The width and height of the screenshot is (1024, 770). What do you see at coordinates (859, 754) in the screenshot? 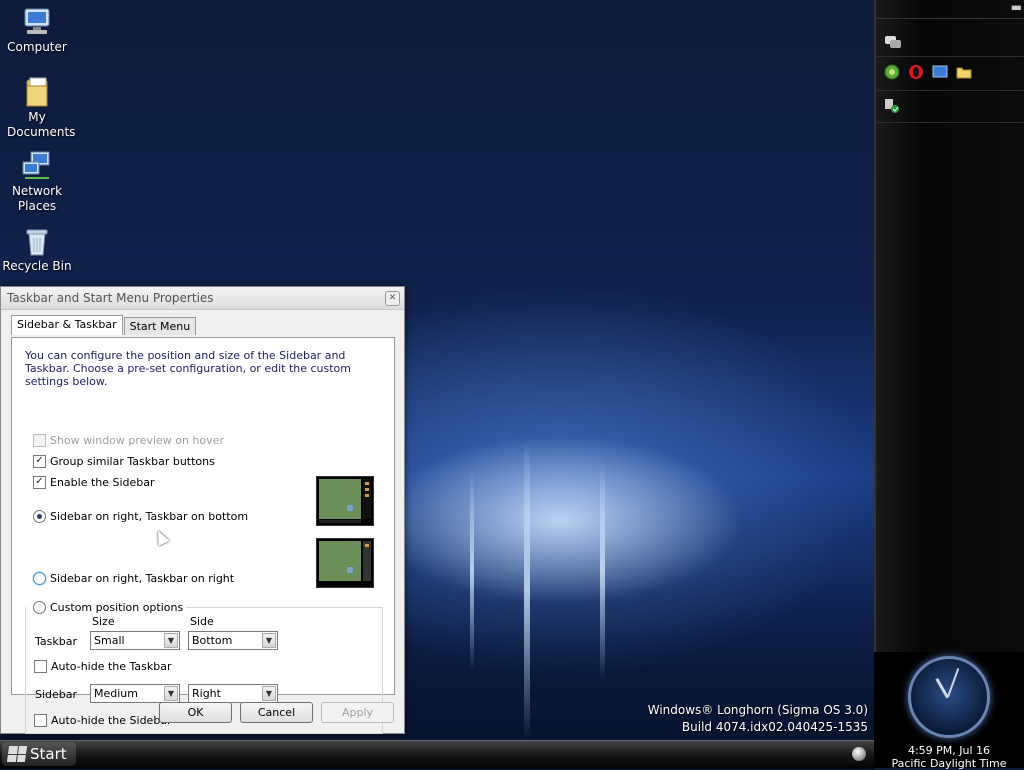
I see `tray-orb-icon` at bounding box center [859, 754].